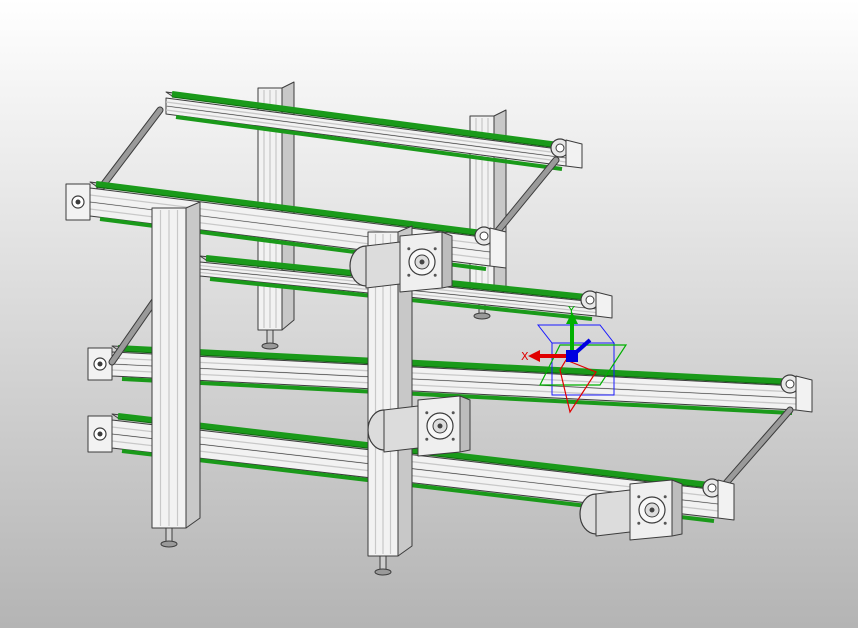  Describe the element at coordinates (176, 374) in the screenshot. I see `aluminium-profile-leg` at that location.